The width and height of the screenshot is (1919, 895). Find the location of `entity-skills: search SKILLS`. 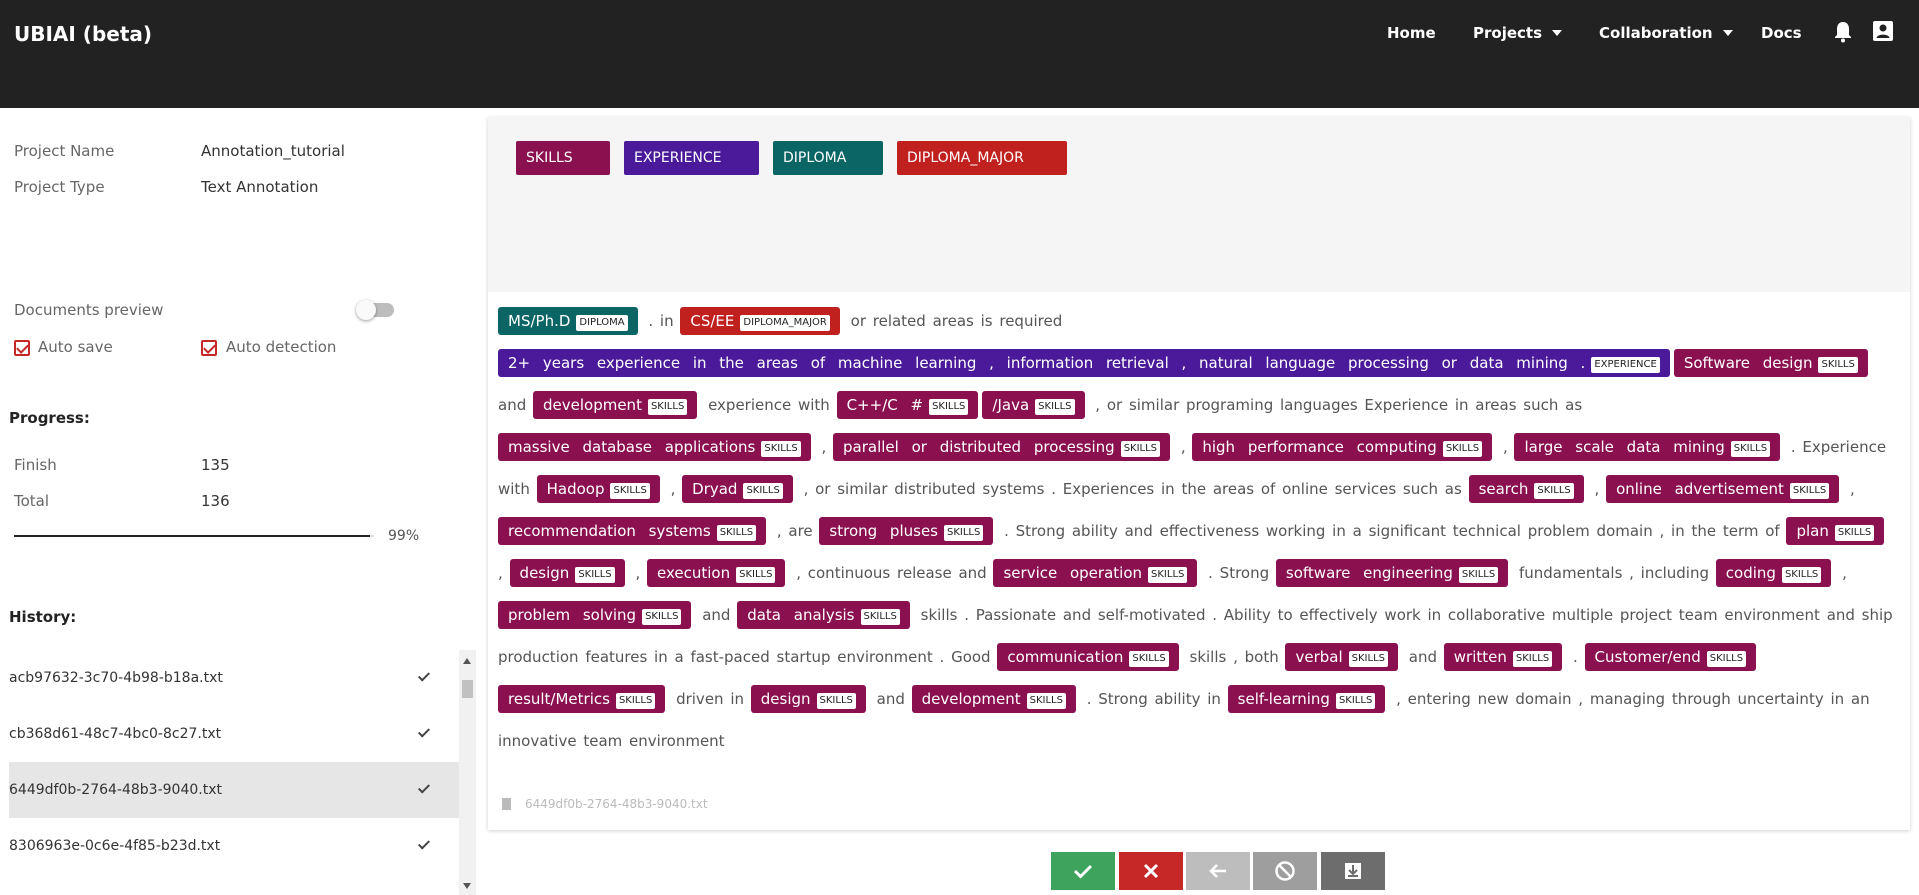

entity-skills: search SKILLS is located at coordinates (1526, 489).